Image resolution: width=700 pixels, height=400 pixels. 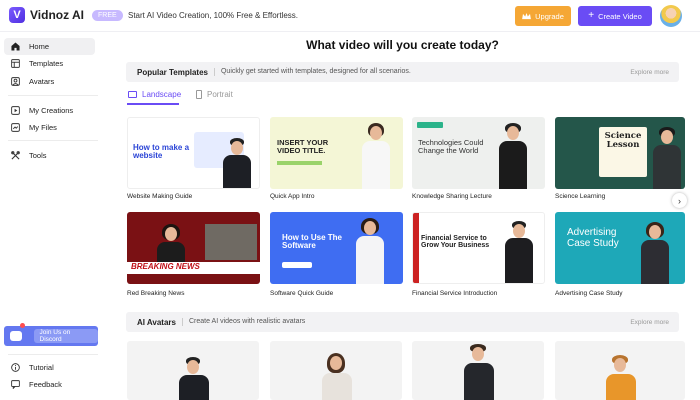 I want to click on template-card-quick-app-intro: INSERT YOUR VIDEO TITLE., so click(x=336, y=153).